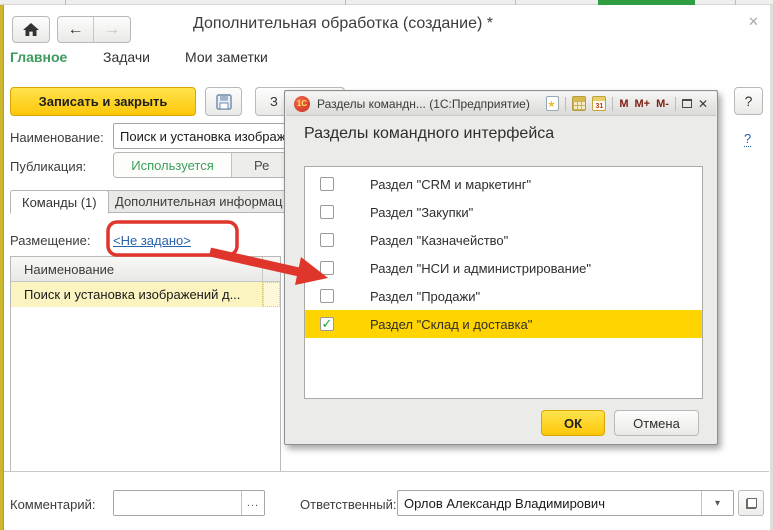  What do you see at coordinates (348, 504) in the screenshot?
I see `responsible-label: Ответственный:` at bounding box center [348, 504].